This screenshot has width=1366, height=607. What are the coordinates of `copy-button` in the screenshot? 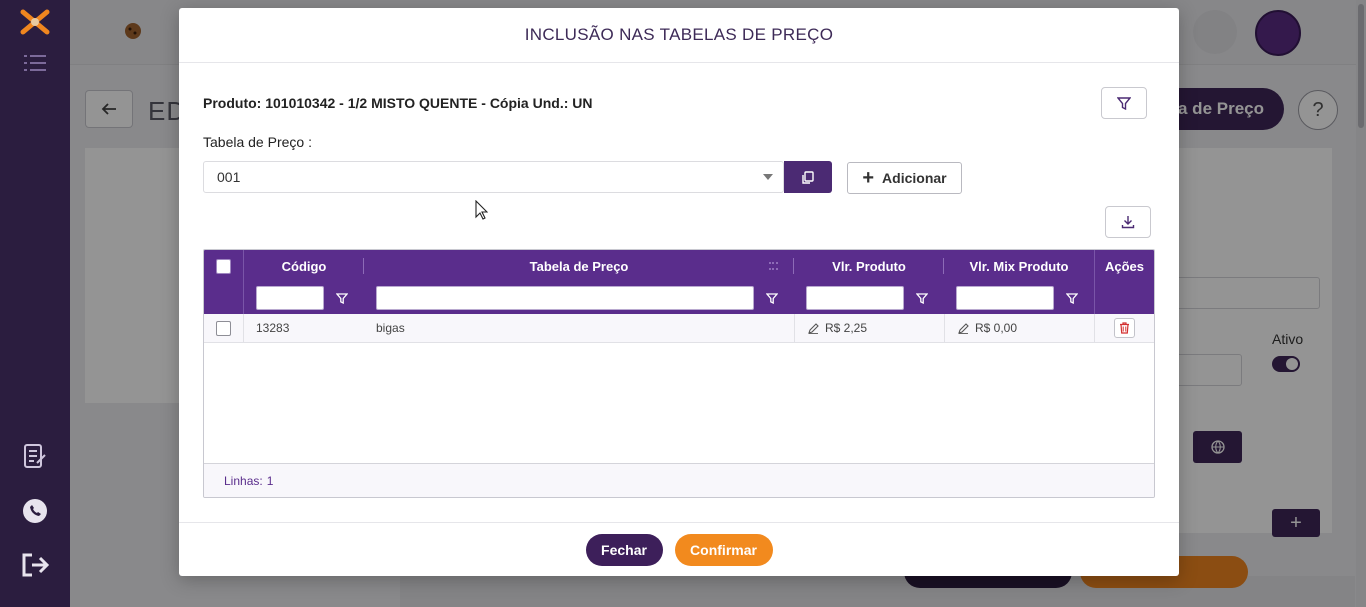 It's located at (808, 177).